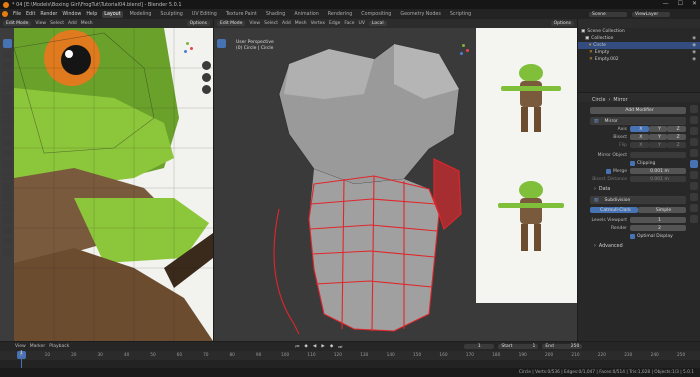 This screenshot has width=700, height=377. Describe the element at coordinates (7, 186) in the screenshot. I see `poly-build-tool-icon` at that location.